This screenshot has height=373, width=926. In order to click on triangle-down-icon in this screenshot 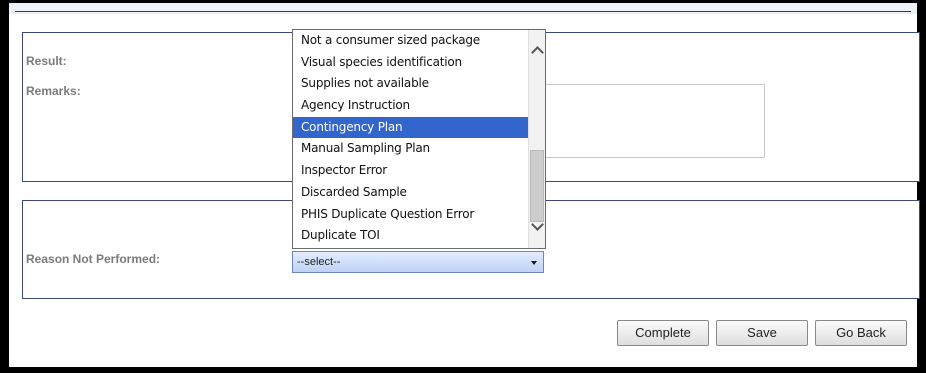, I will do `click(534, 263)`.